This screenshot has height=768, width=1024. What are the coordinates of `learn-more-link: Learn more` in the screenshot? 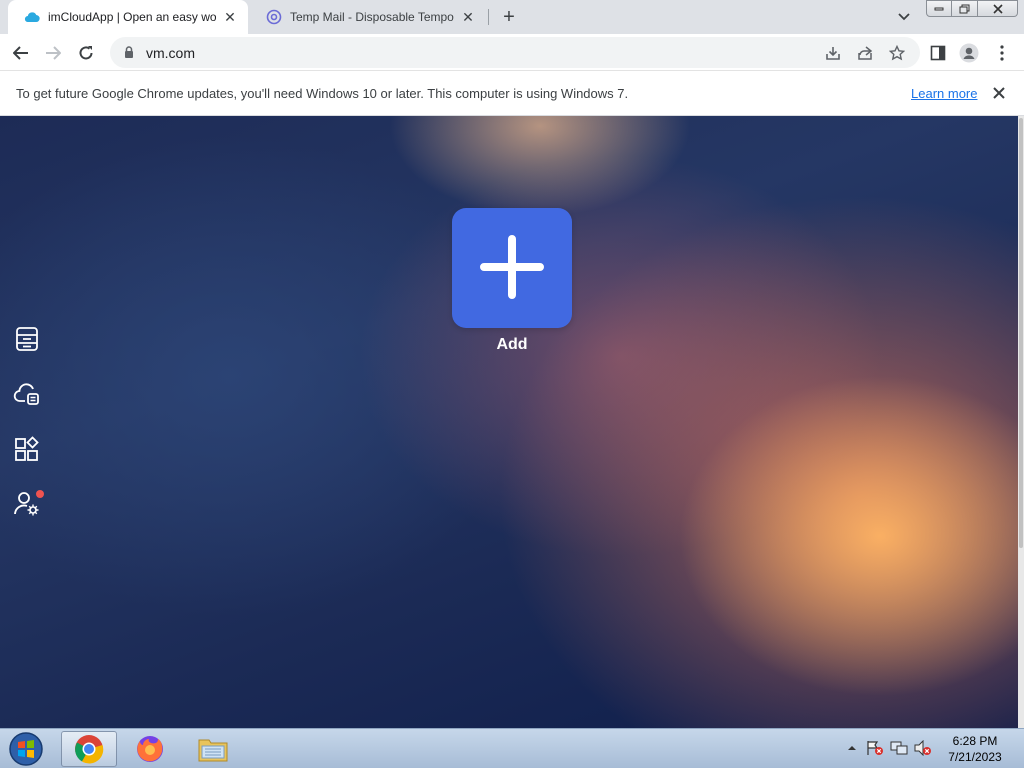 It's located at (944, 93).